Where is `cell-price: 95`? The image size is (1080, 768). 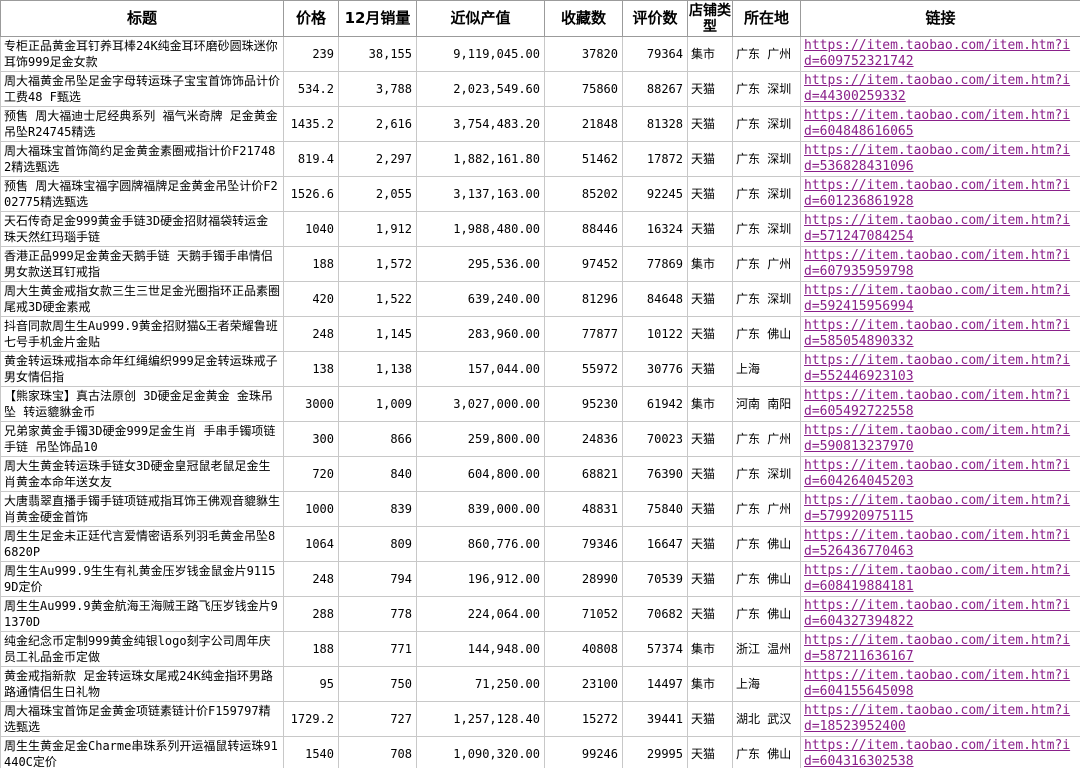 cell-price: 95 is located at coordinates (311, 684).